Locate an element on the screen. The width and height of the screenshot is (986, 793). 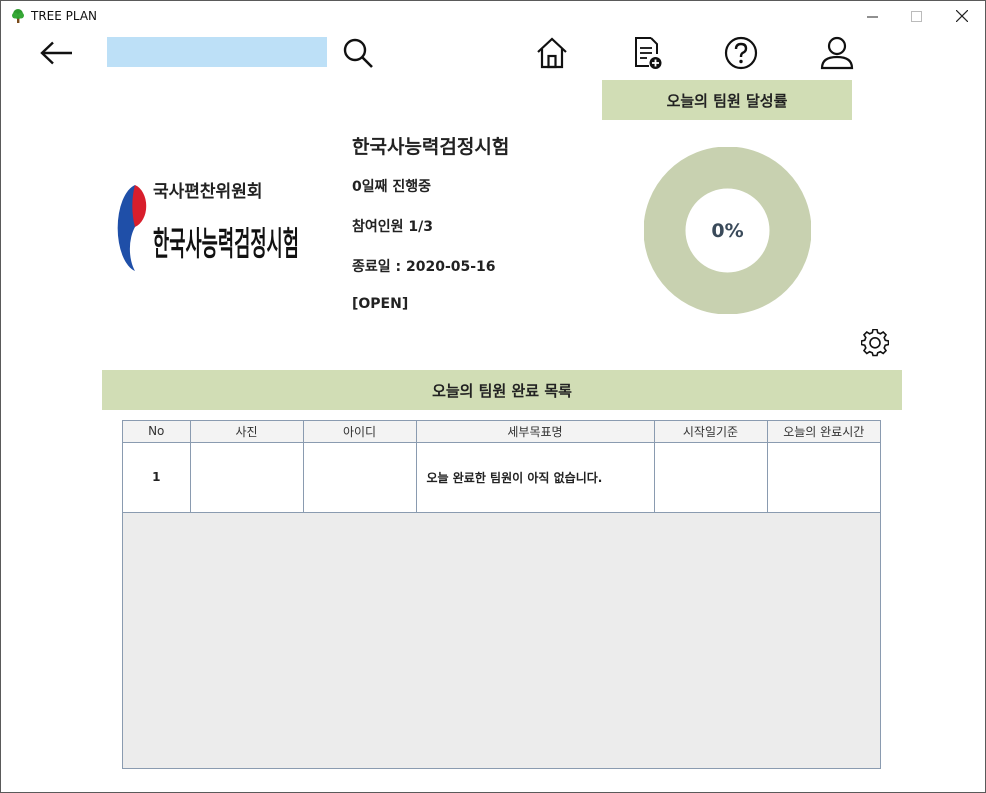
user-icon is located at coordinates (837, 53).